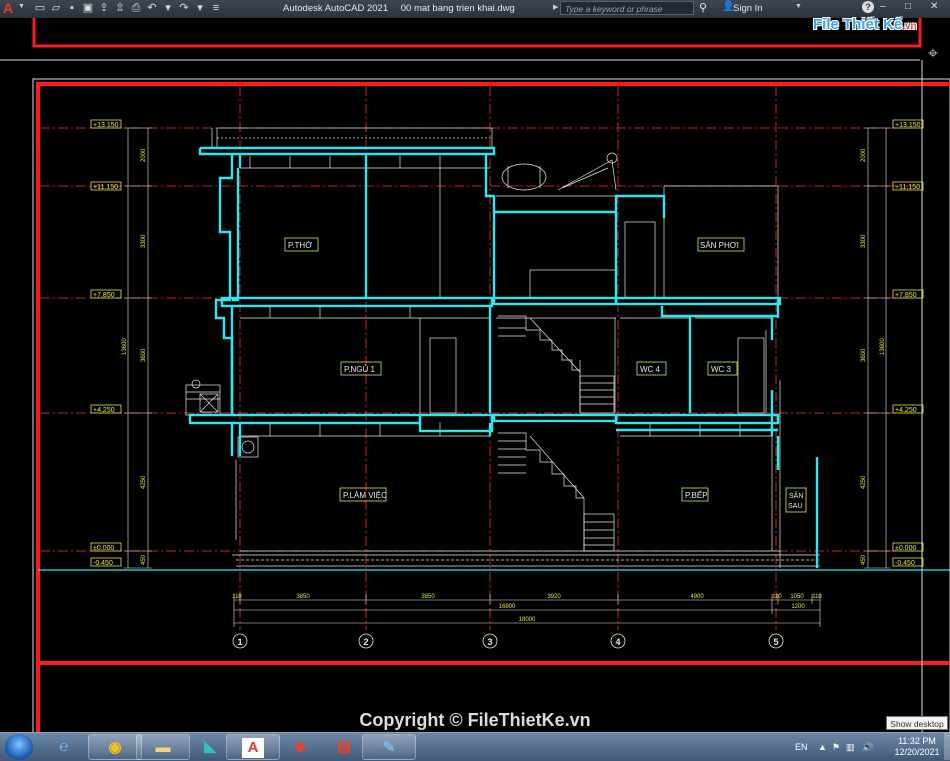 The image size is (950, 761). I want to click on dim-text: 18000, so click(527, 620).